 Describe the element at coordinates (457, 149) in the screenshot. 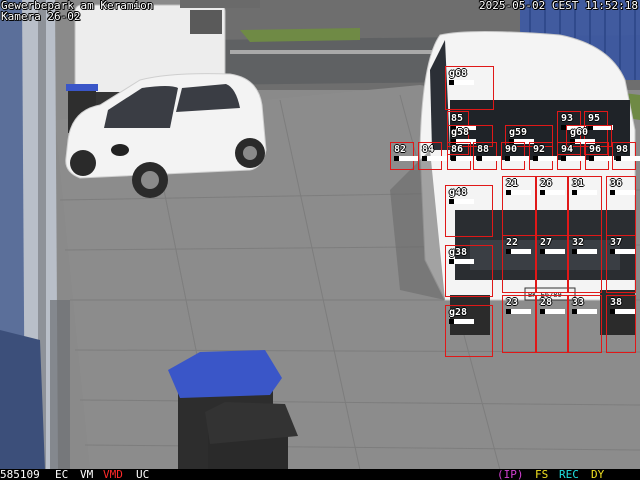

I see `detection-label: 86` at that location.